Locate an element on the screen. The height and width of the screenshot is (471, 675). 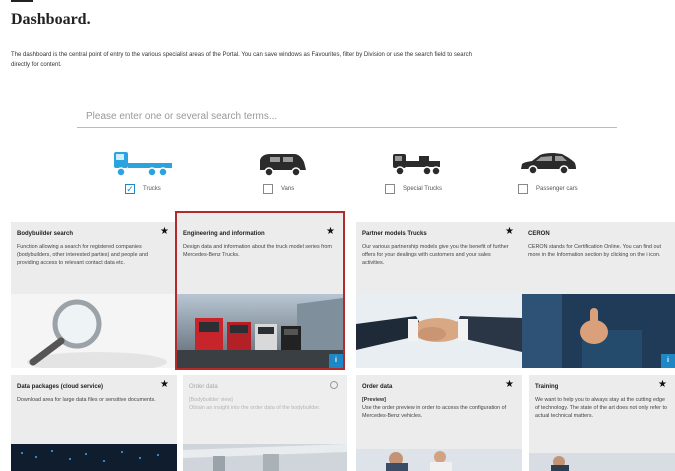
search-bar is located at coordinates (347, 117).